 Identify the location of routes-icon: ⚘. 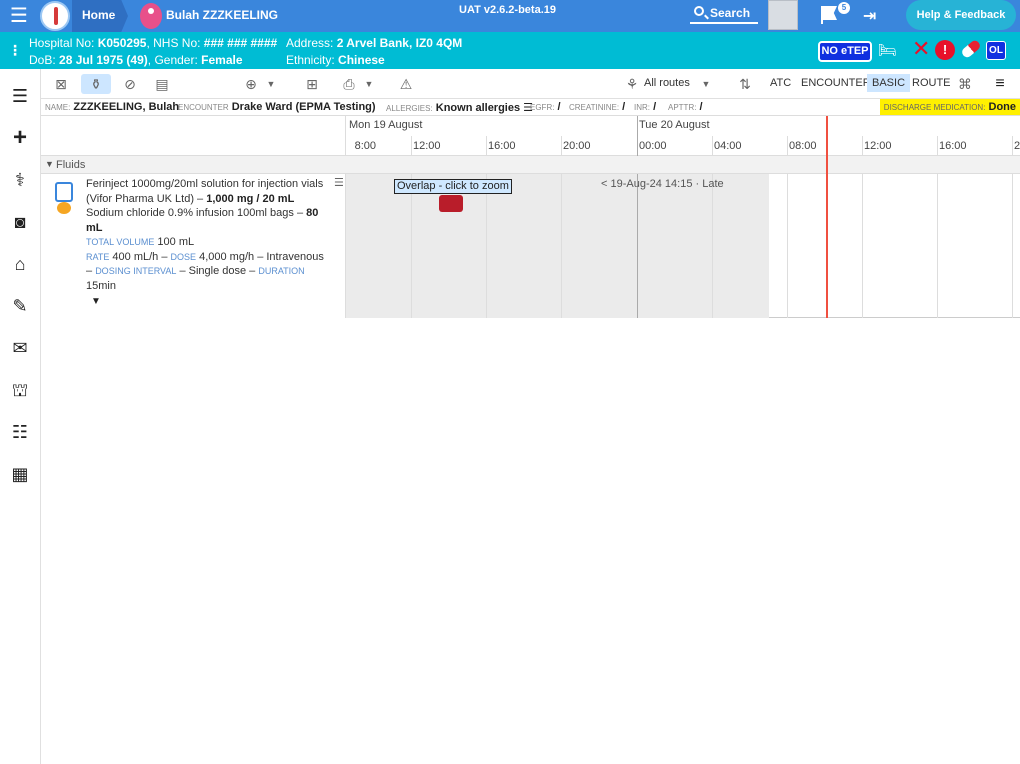
(632, 84).